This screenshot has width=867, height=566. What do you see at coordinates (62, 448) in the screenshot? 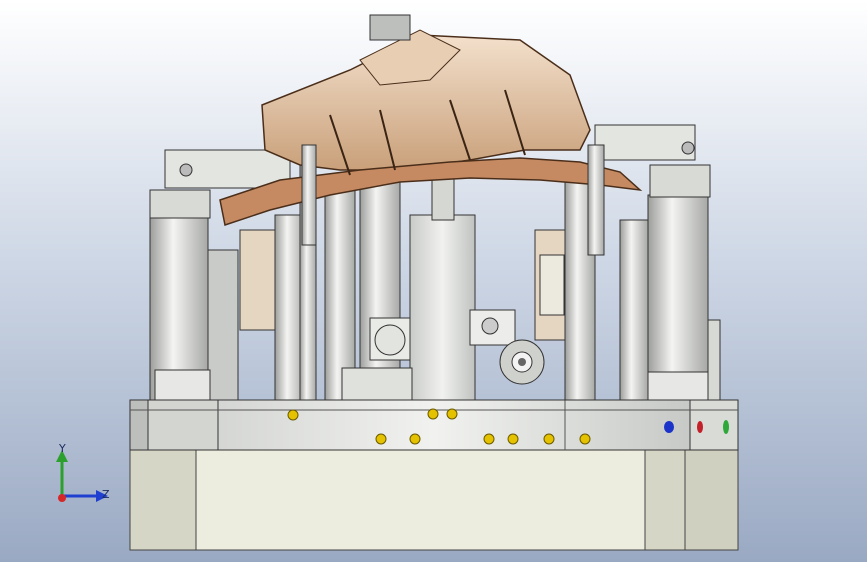
I see `triad-y-label: Y` at bounding box center [62, 448].